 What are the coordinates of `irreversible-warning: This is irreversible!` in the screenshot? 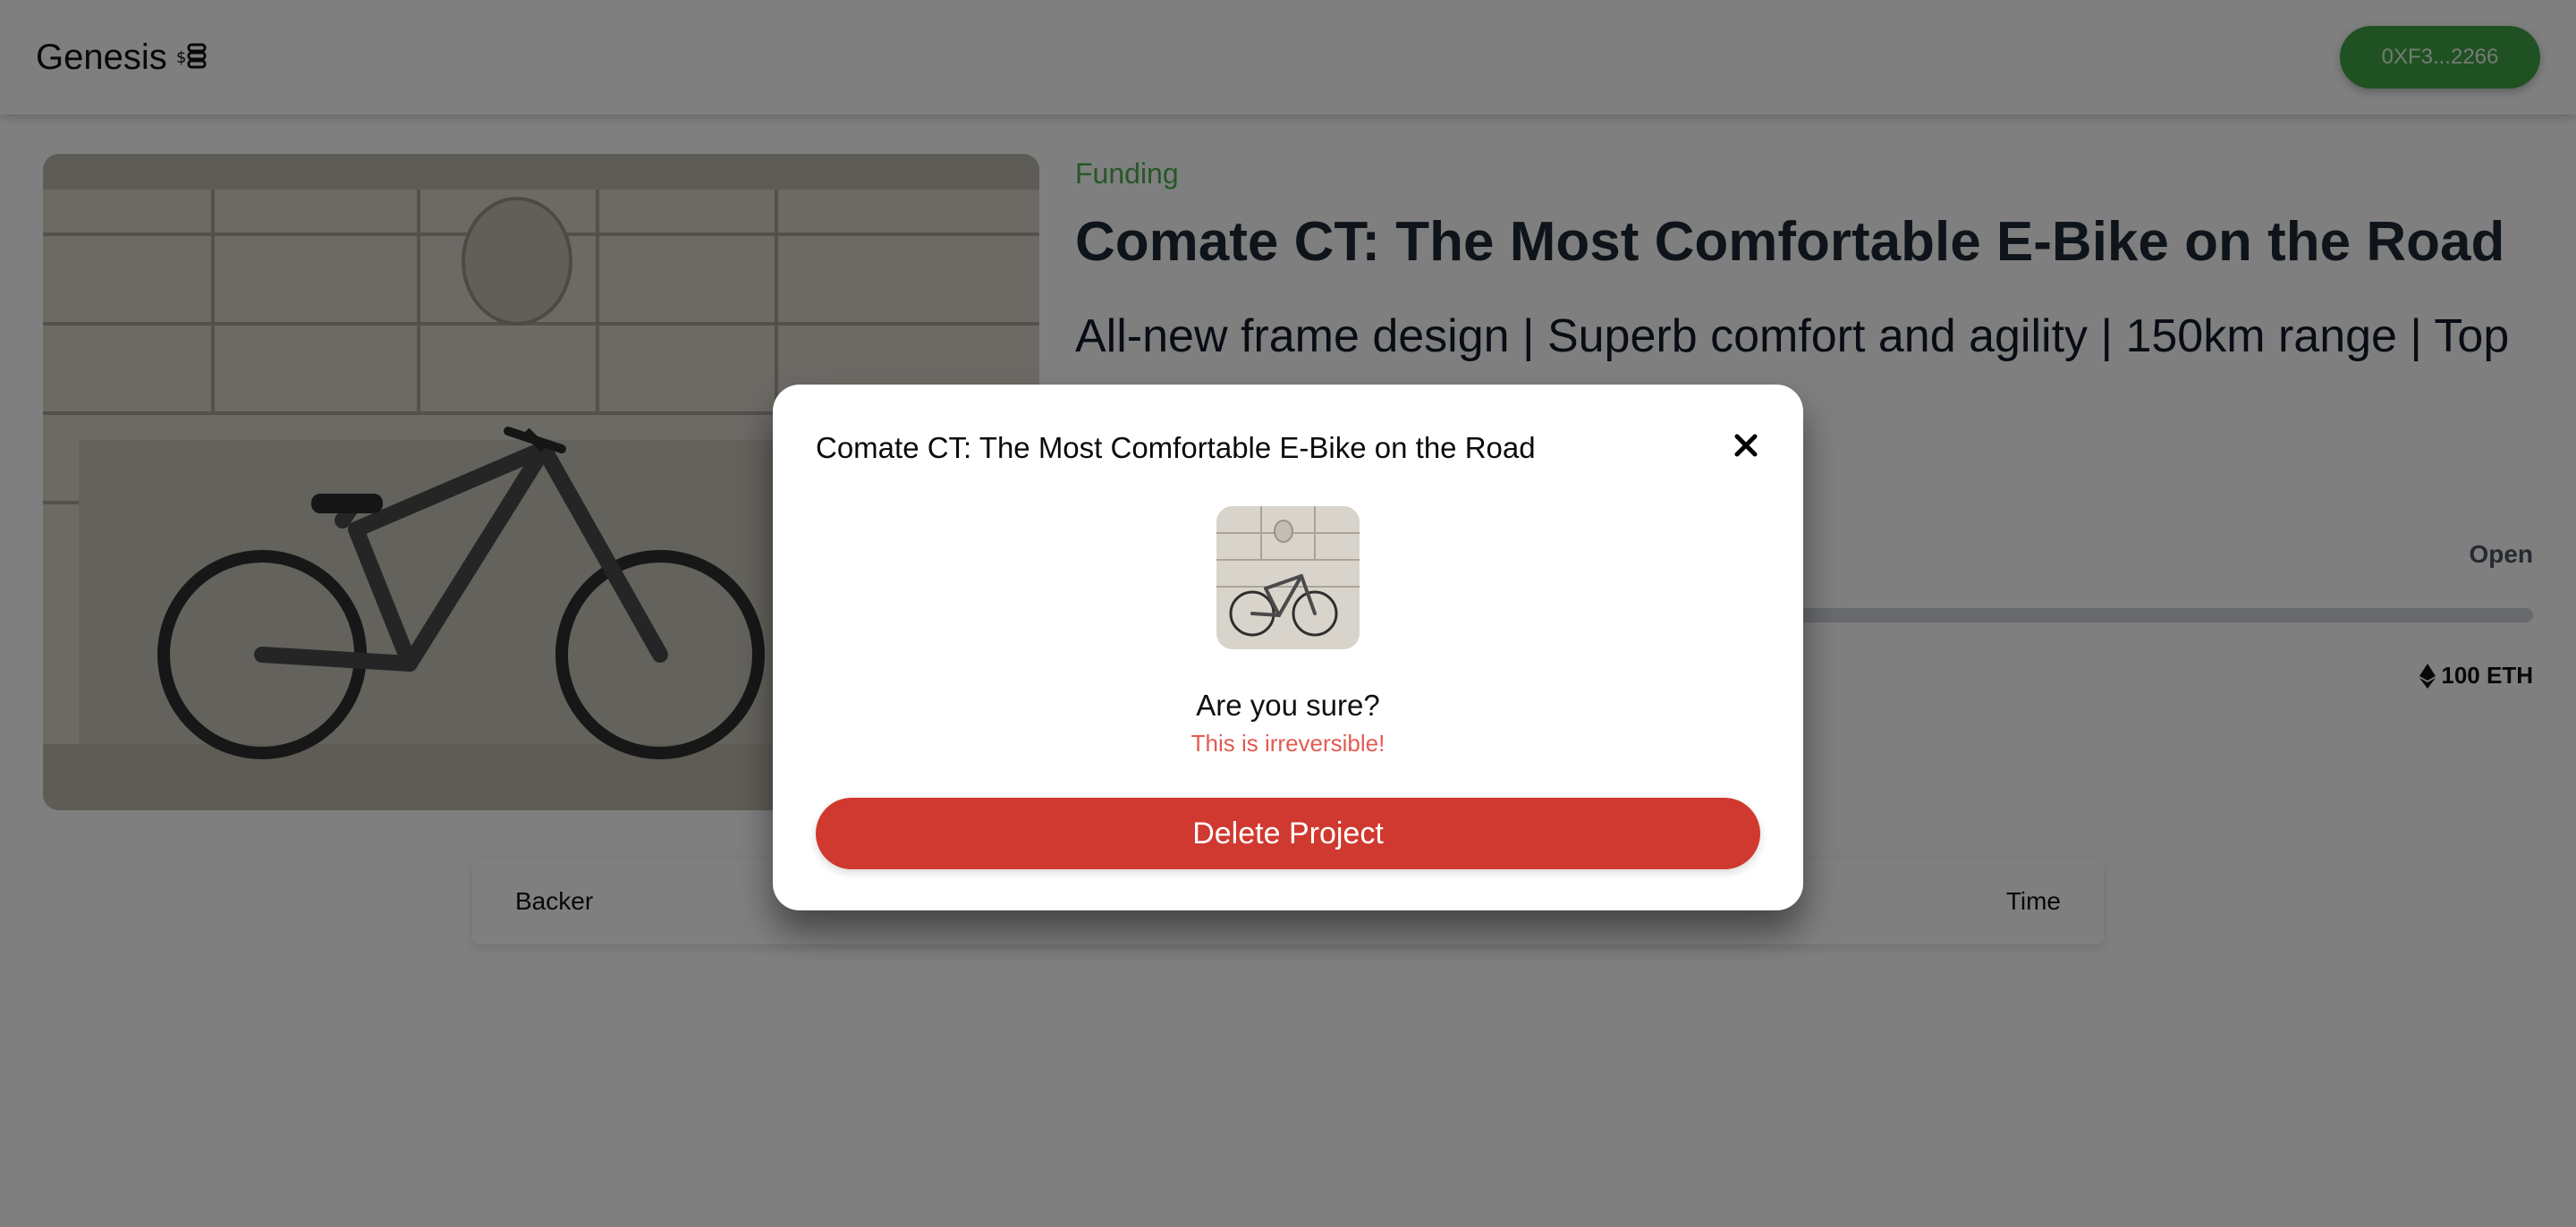 It's located at (1288, 743).